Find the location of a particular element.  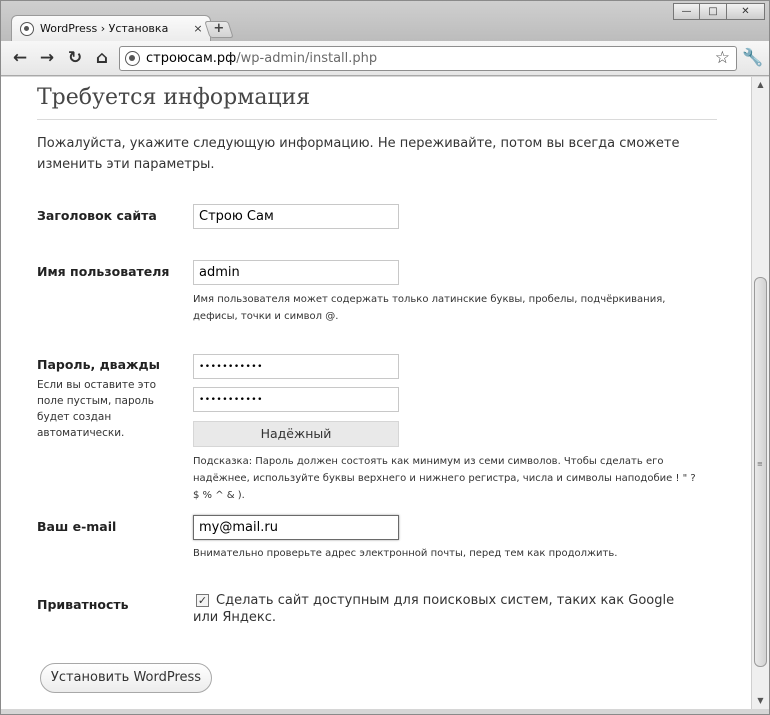

email-label: Ваш e-mail is located at coordinates (77, 526).